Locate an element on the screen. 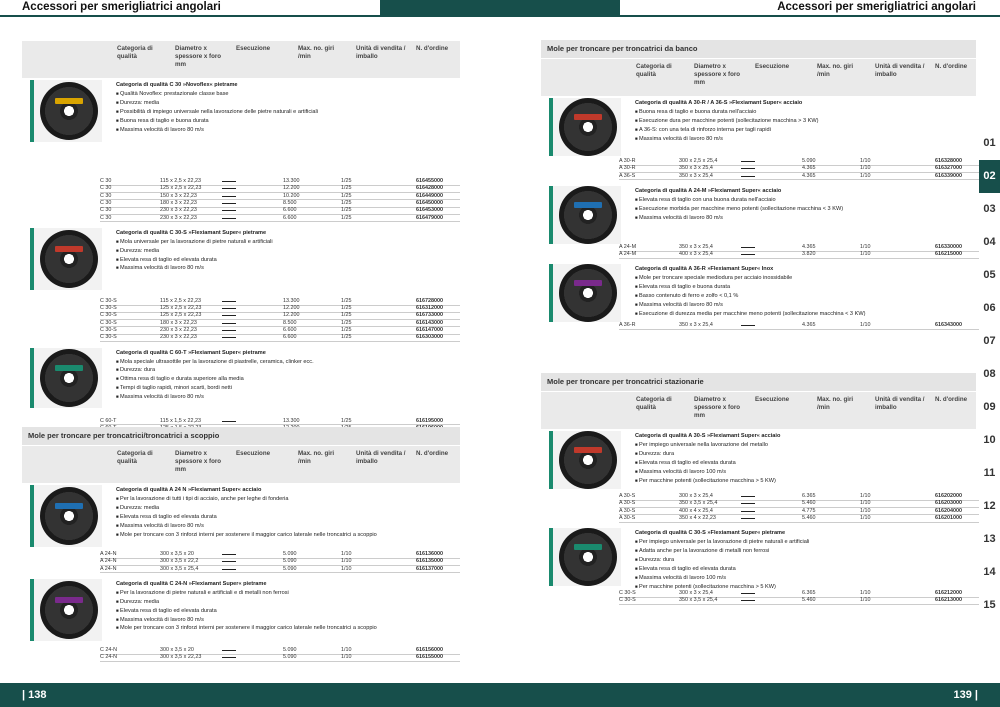 The height and width of the screenshot is (707, 1000). cell-dimensions: 300 x 3,5 x 20 is located at coordinates (177, 649).